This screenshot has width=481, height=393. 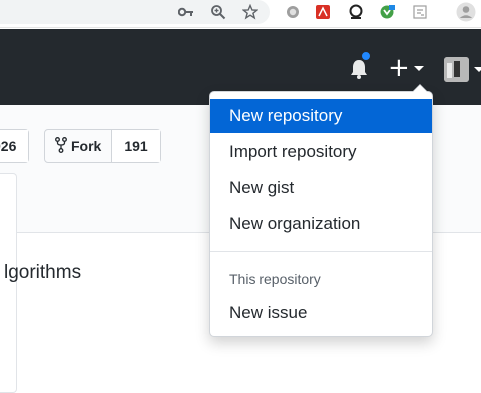 I want to click on browser-toolbar, so click(x=240, y=14).